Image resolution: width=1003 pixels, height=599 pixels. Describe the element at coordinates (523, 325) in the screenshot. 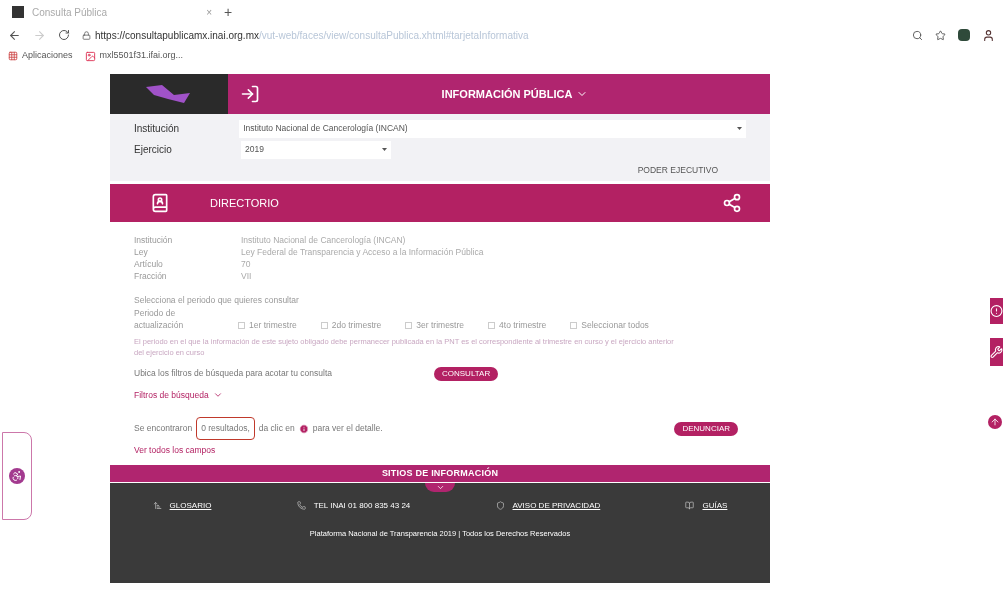

I see `period-option: 4to trimestre` at that location.